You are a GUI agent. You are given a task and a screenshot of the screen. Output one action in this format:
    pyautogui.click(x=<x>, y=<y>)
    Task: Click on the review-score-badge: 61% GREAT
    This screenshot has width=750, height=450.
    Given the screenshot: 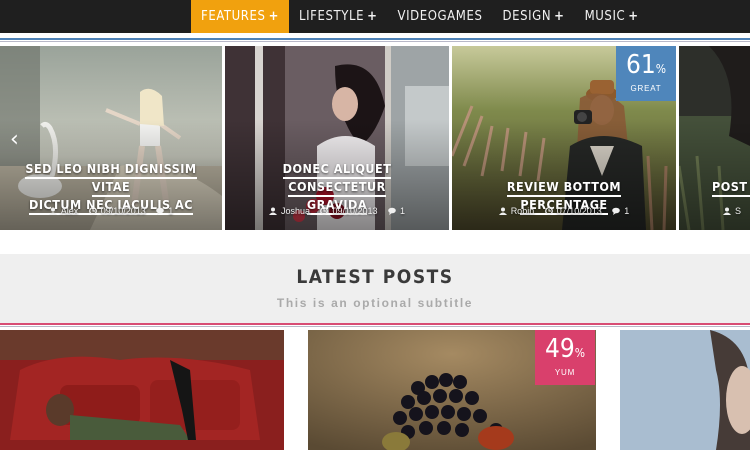 What is the action you would take?
    pyautogui.click(x=646, y=73)
    